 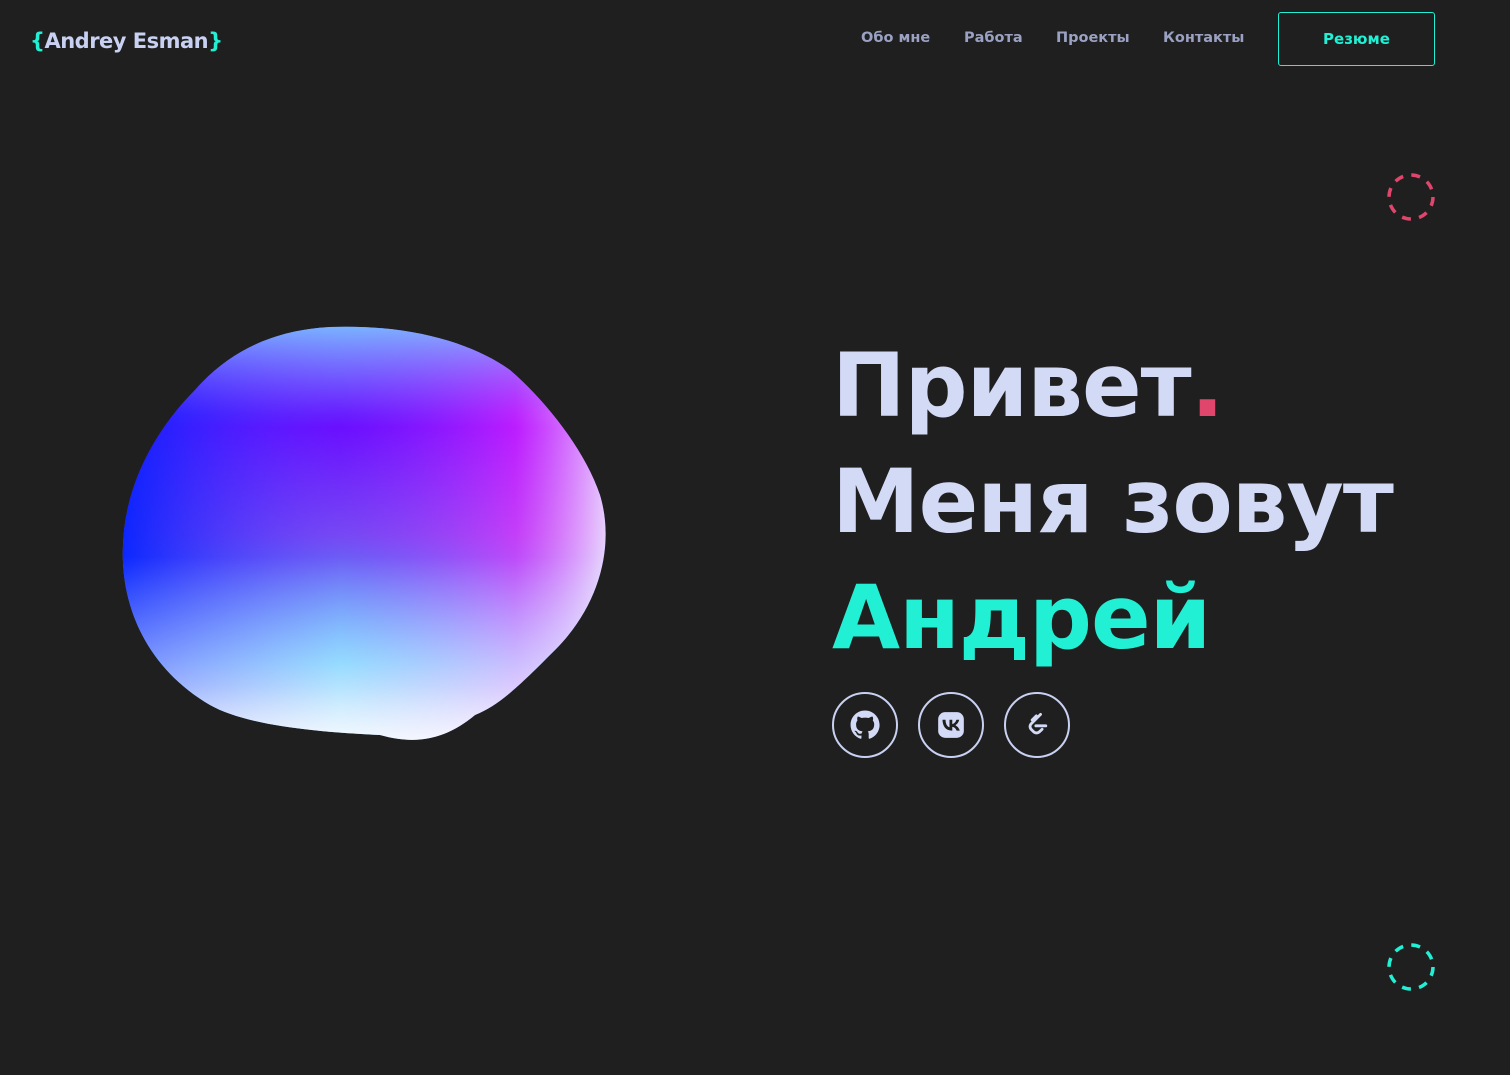 I want to click on vk-icon, so click(x=951, y=725).